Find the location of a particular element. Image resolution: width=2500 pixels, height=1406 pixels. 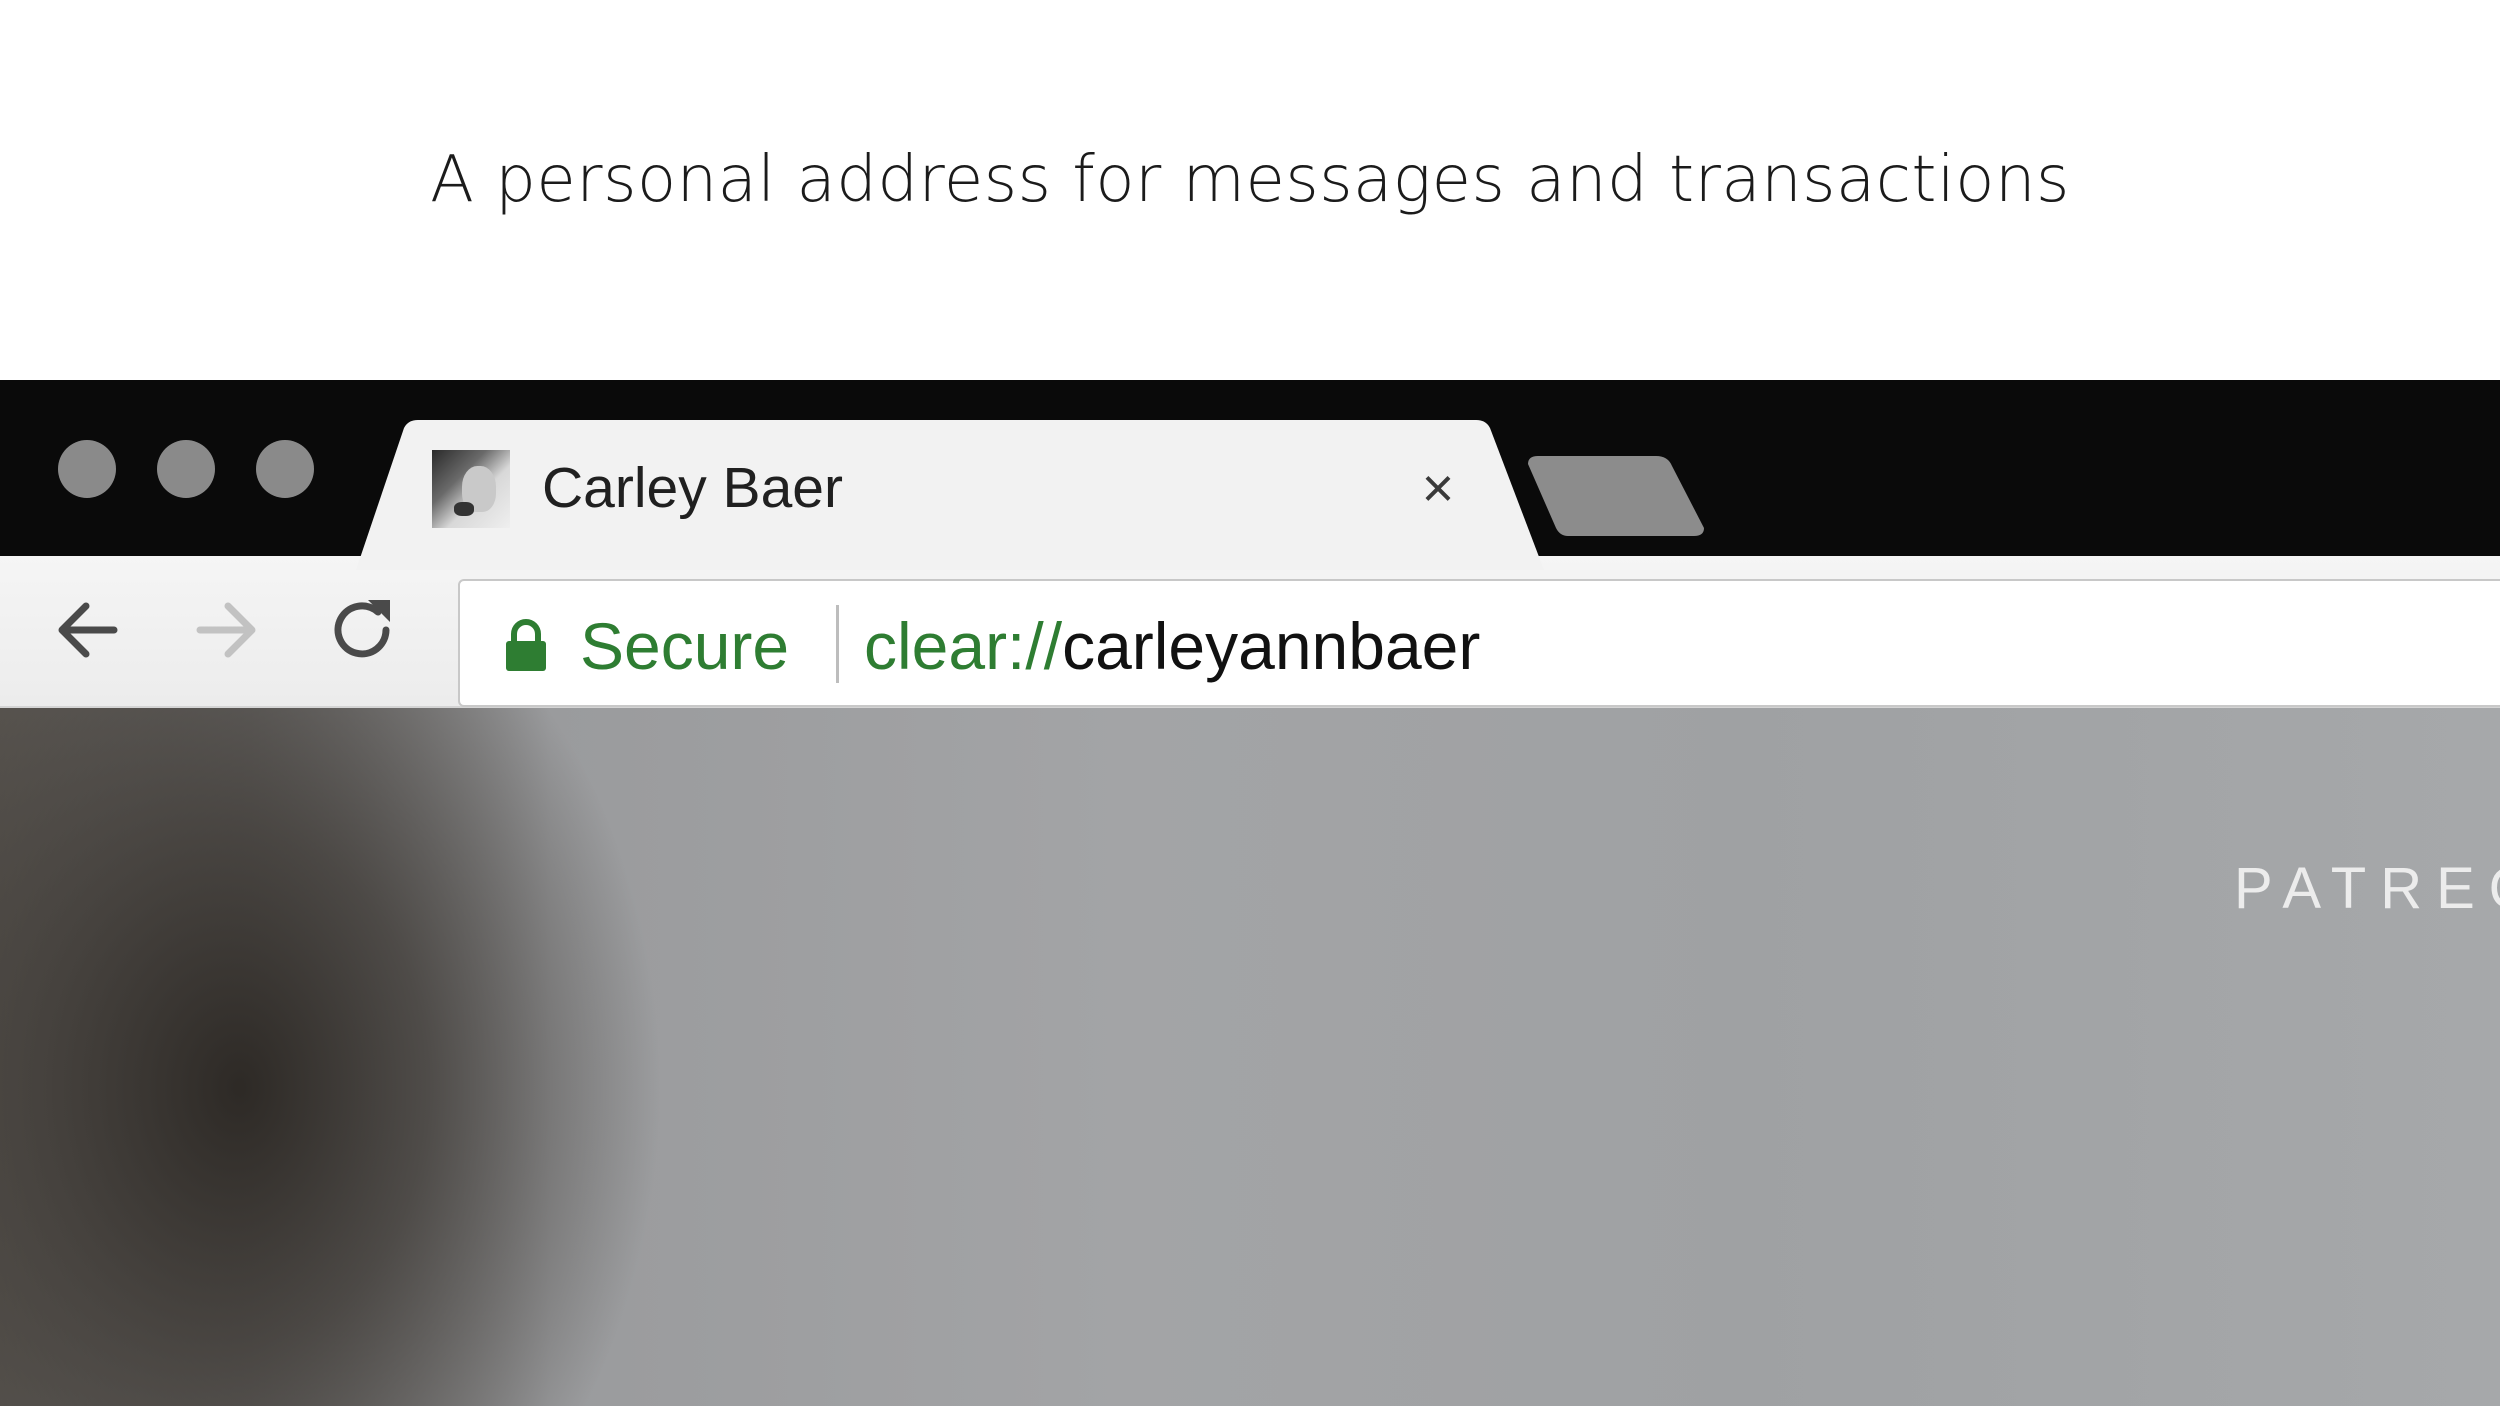

title-bar: Carley Baer × is located at coordinates (1250, 475).